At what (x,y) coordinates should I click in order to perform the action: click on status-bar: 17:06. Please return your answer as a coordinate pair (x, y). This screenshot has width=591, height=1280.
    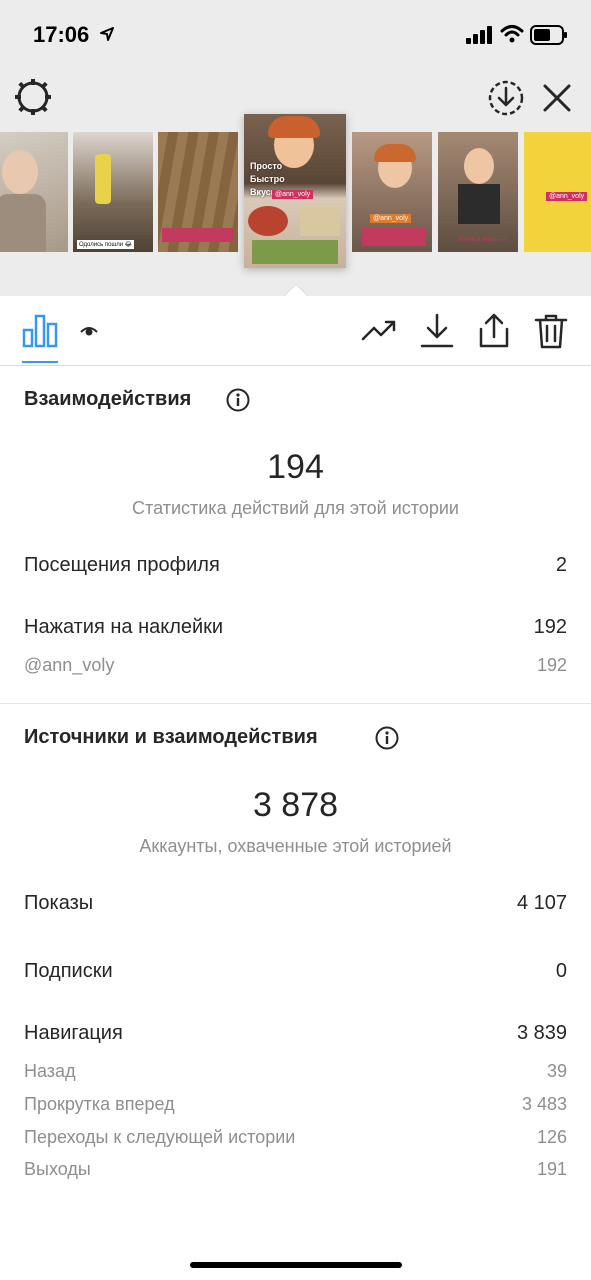
    Looking at the image, I should click on (295, 35).